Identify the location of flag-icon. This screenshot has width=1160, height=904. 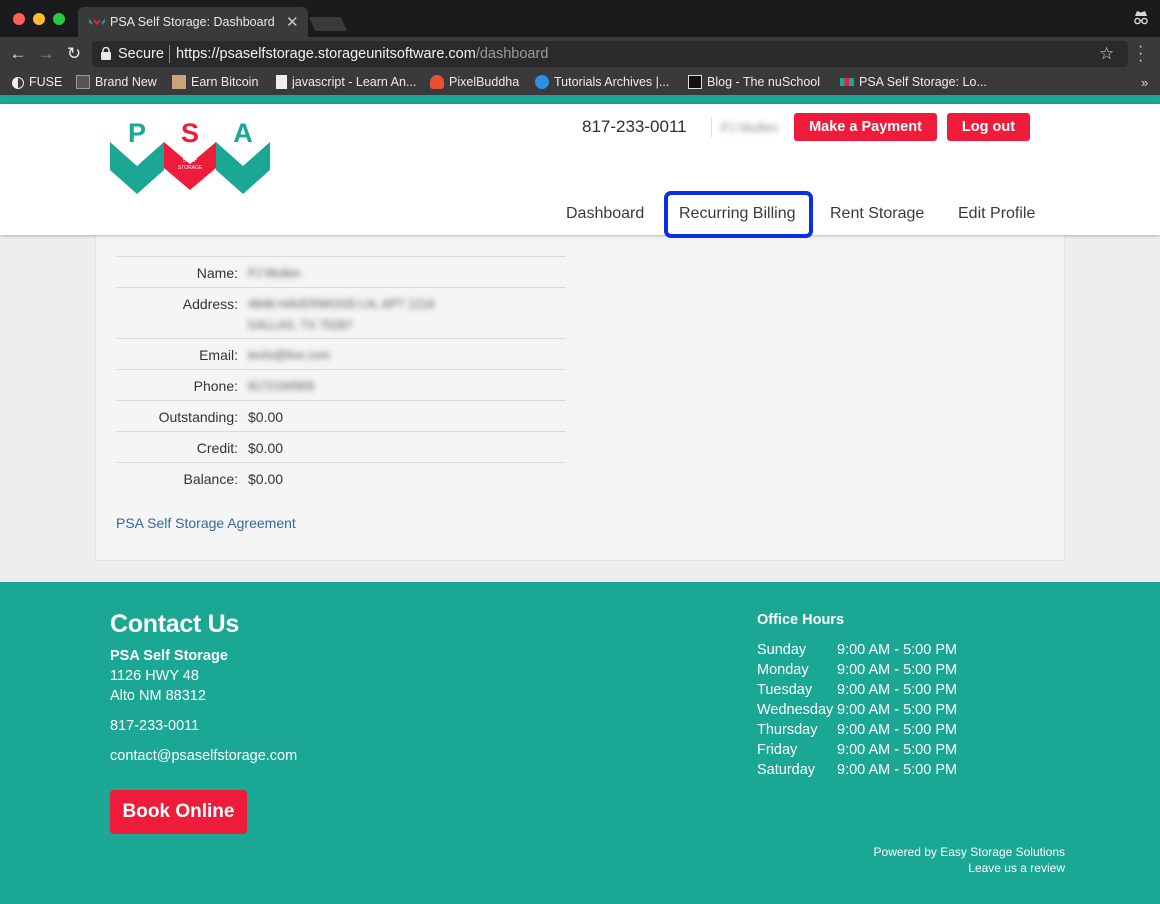
(281, 82).